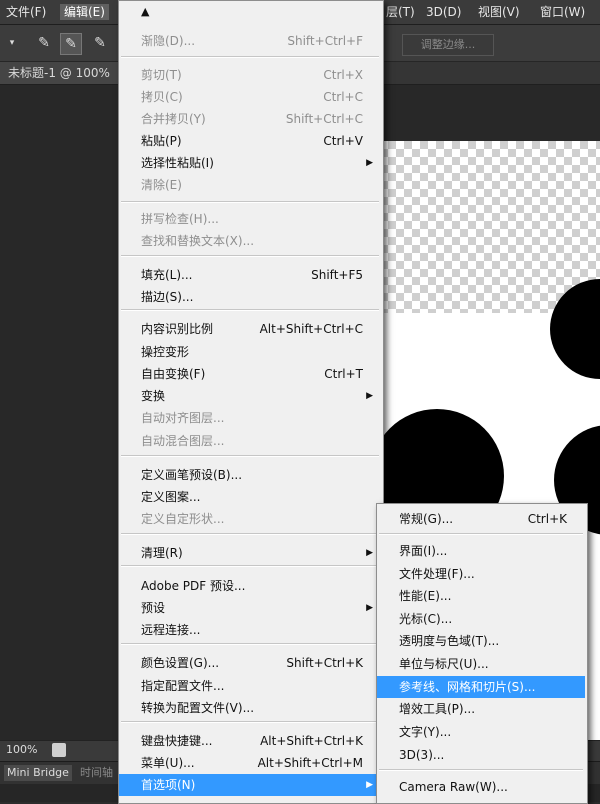  Describe the element at coordinates (250, 185) in the screenshot. I see `edit-menu-item: 清除(E)` at that location.